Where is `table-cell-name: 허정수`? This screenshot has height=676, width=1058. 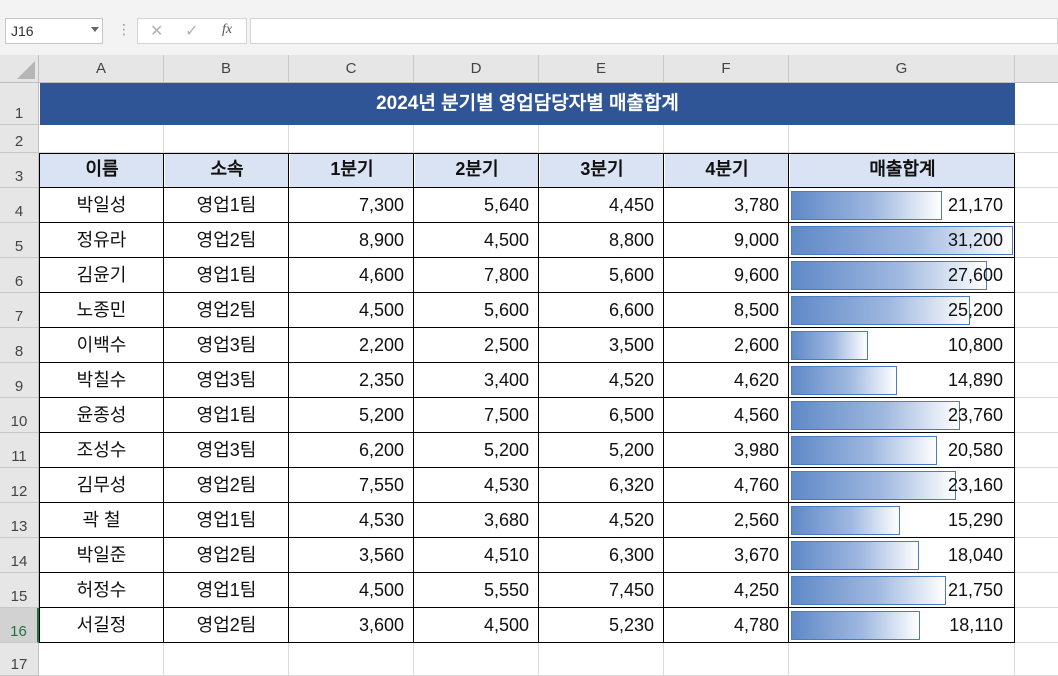
table-cell-name: 허정수 is located at coordinates (101, 590).